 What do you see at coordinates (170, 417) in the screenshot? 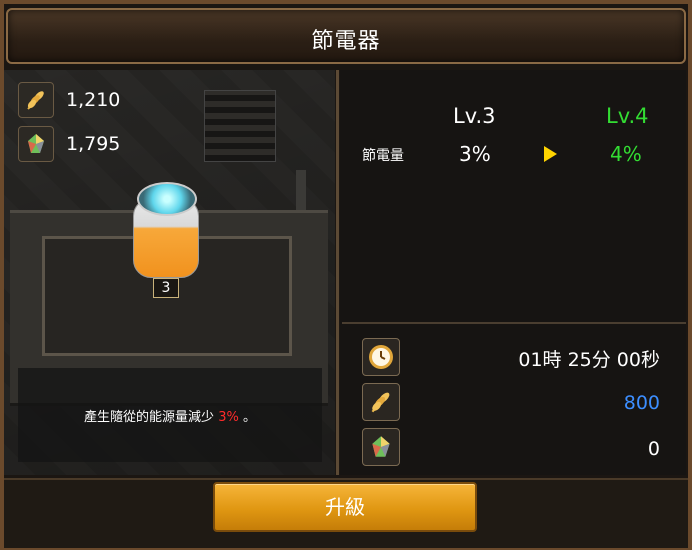
I see `description-text: 產生隨從的能源量減少 3% 。` at bounding box center [170, 417].